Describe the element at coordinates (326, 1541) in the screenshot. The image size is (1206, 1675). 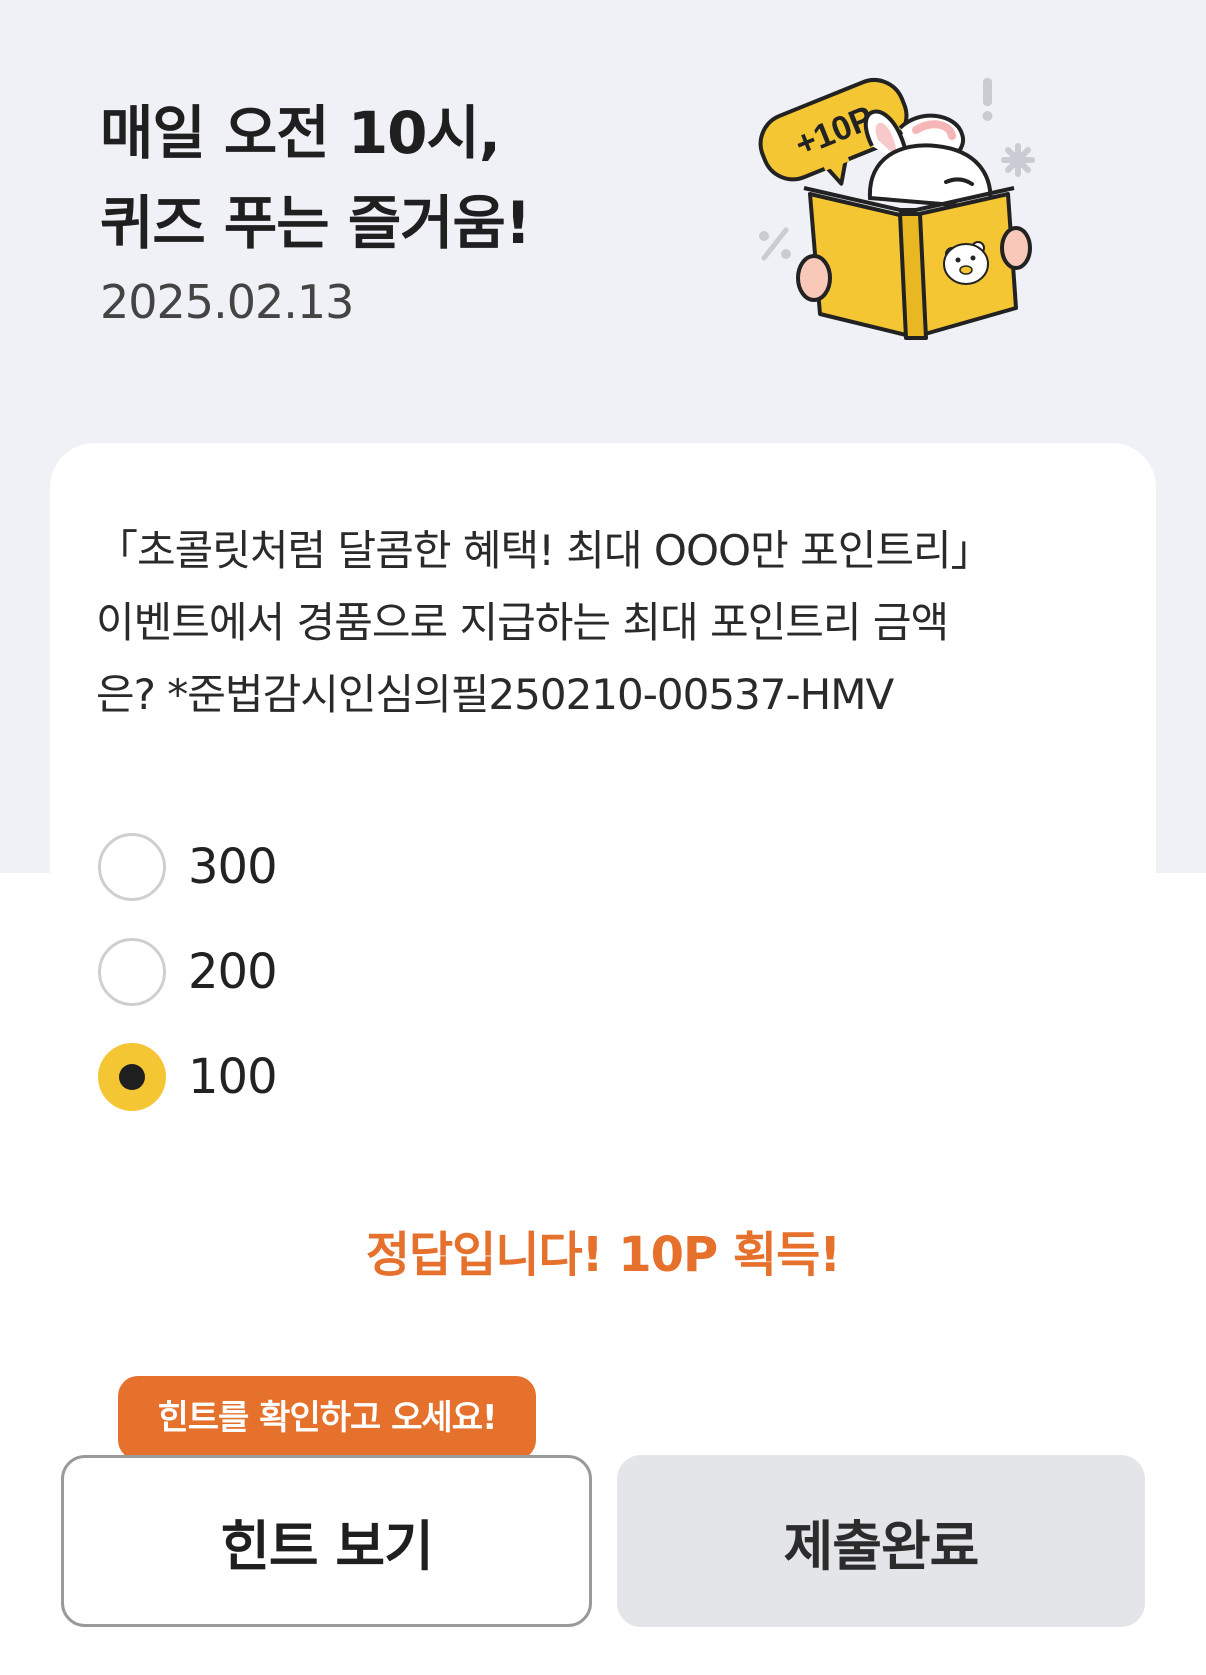
I see `hint-button: 힌트 보기` at that location.